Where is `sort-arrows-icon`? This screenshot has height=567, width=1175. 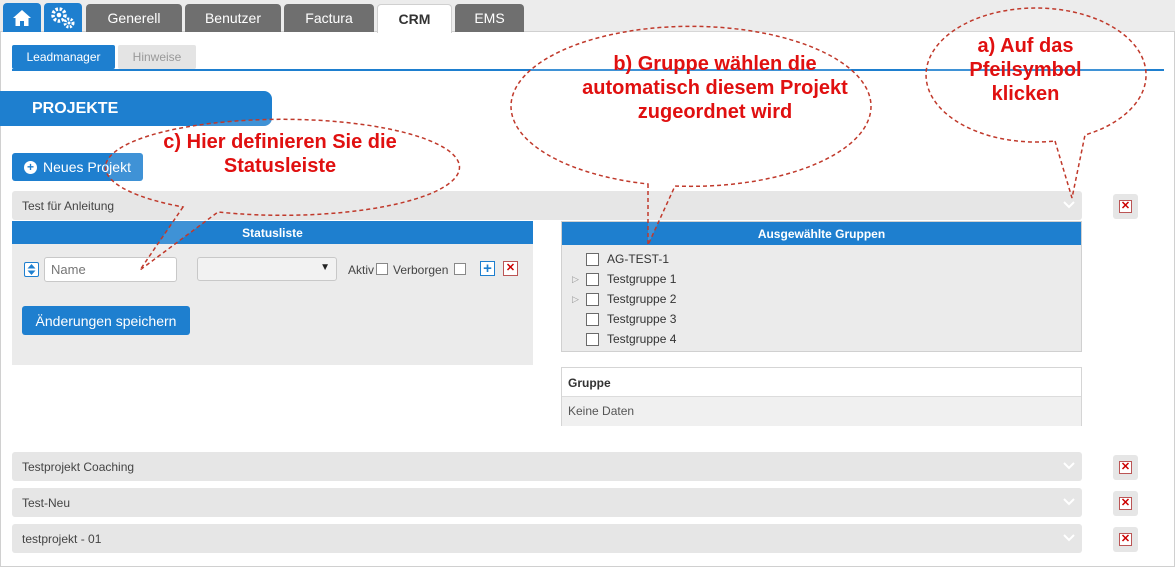 sort-arrows-icon is located at coordinates (31, 269).